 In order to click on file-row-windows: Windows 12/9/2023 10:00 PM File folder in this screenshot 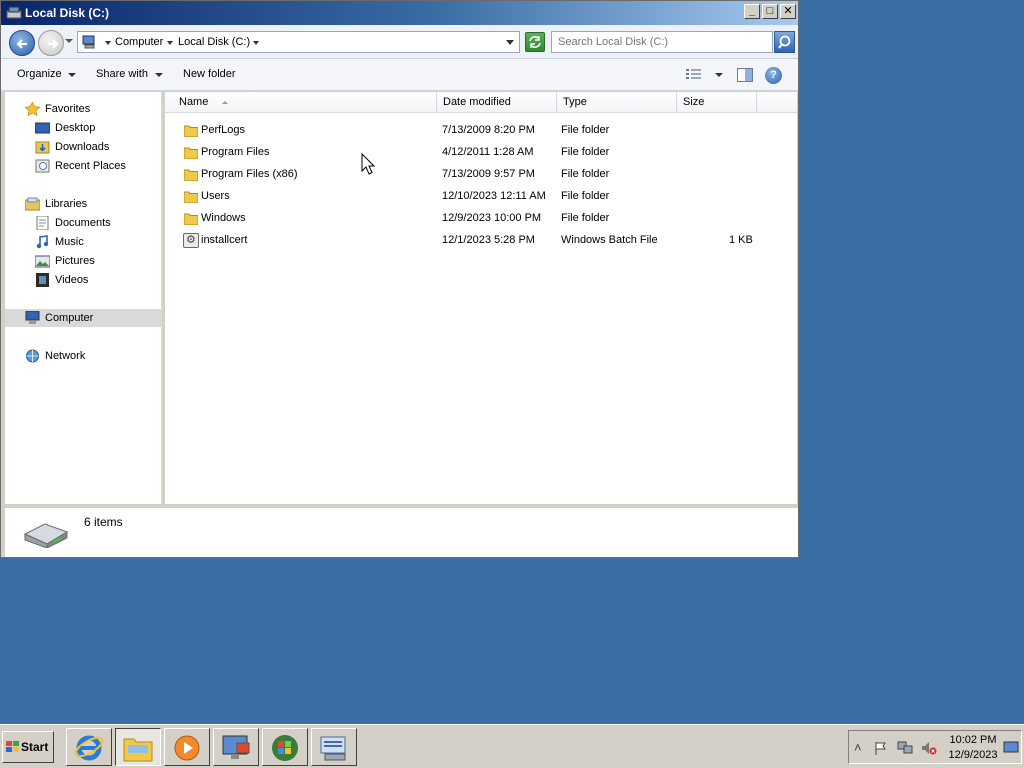, I will do `click(481, 219)`.